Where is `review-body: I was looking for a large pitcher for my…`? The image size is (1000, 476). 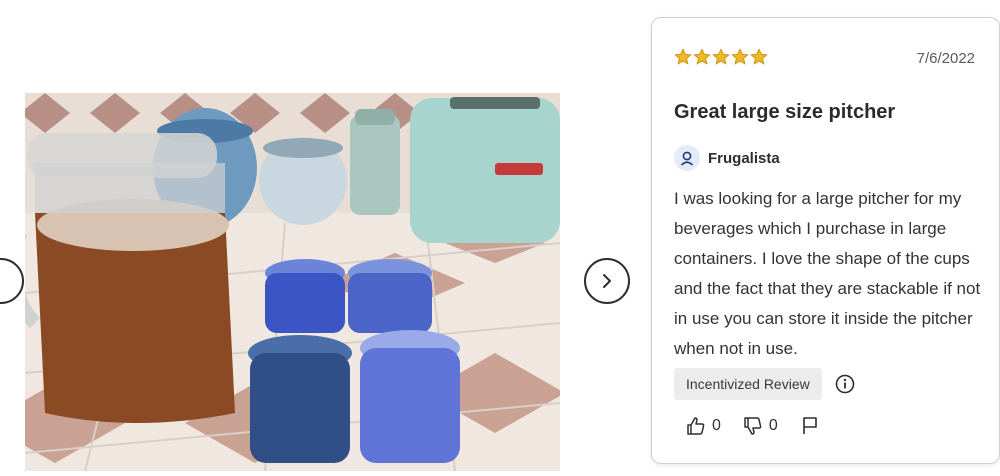 review-body: I was looking for a large pitcher for my… is located at coordinates (827, 273).